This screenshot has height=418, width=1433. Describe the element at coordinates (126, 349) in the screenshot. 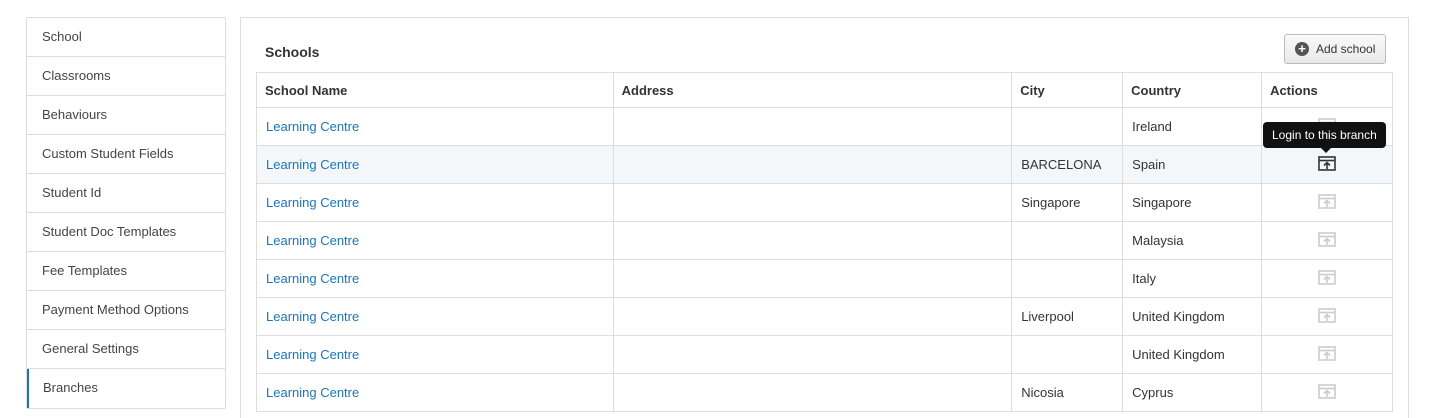

I see `sidebar-item-general-settings: General Settings` at that location.